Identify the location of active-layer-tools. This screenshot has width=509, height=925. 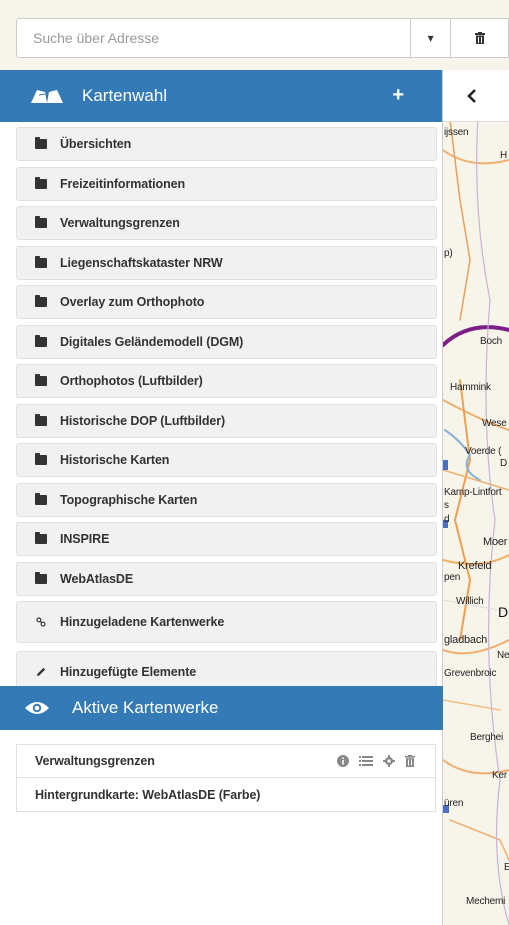
(376, 761).